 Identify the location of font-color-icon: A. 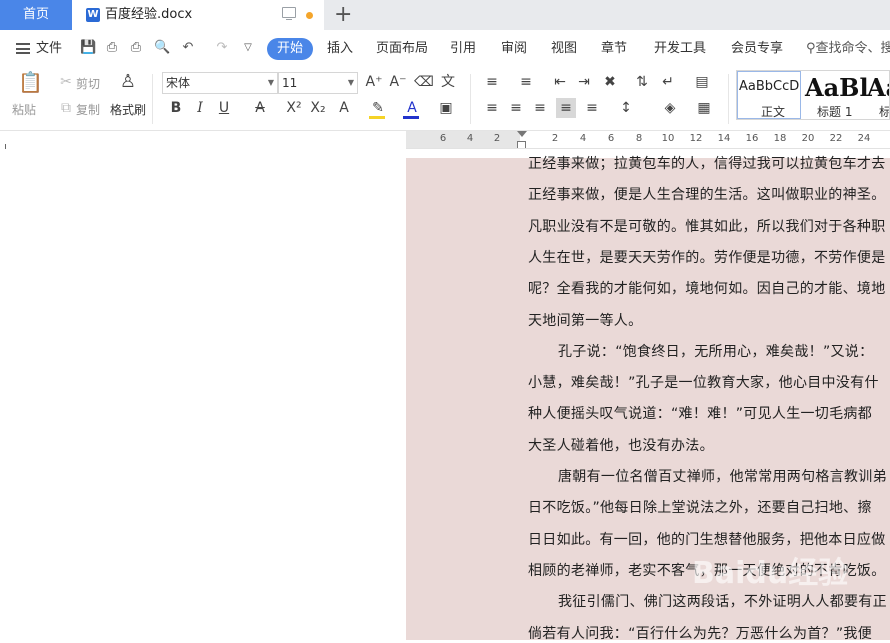
(412, 108).